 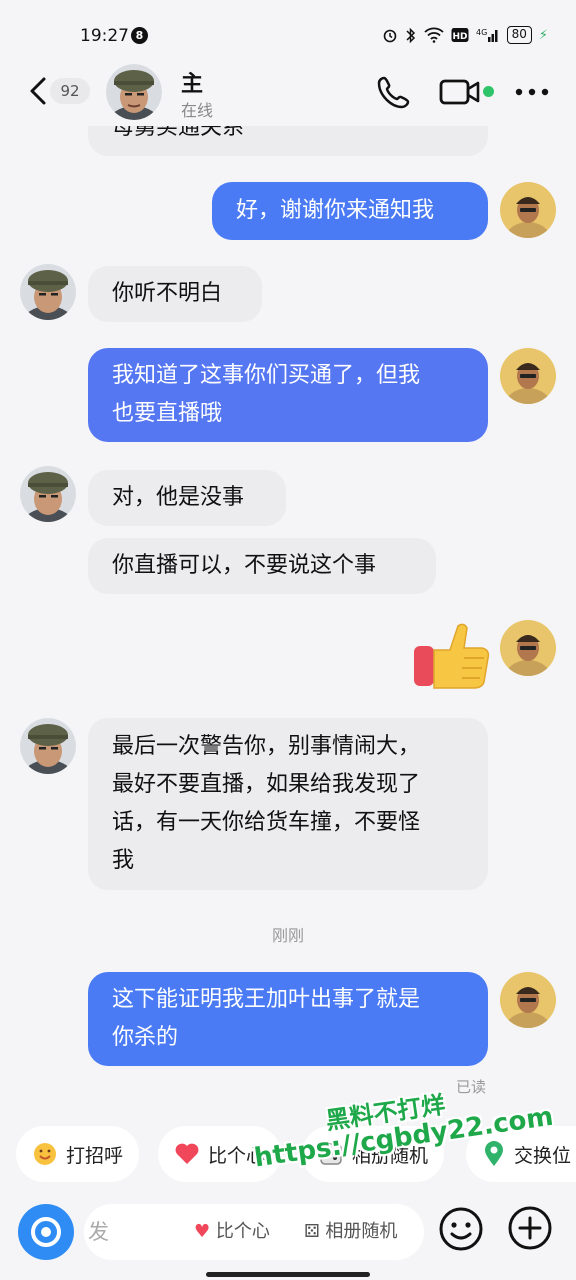 What do you see at coordinates (410, 35) in the screenshot?
I see `bluetooth-icon` at bounding box center [410, 35].